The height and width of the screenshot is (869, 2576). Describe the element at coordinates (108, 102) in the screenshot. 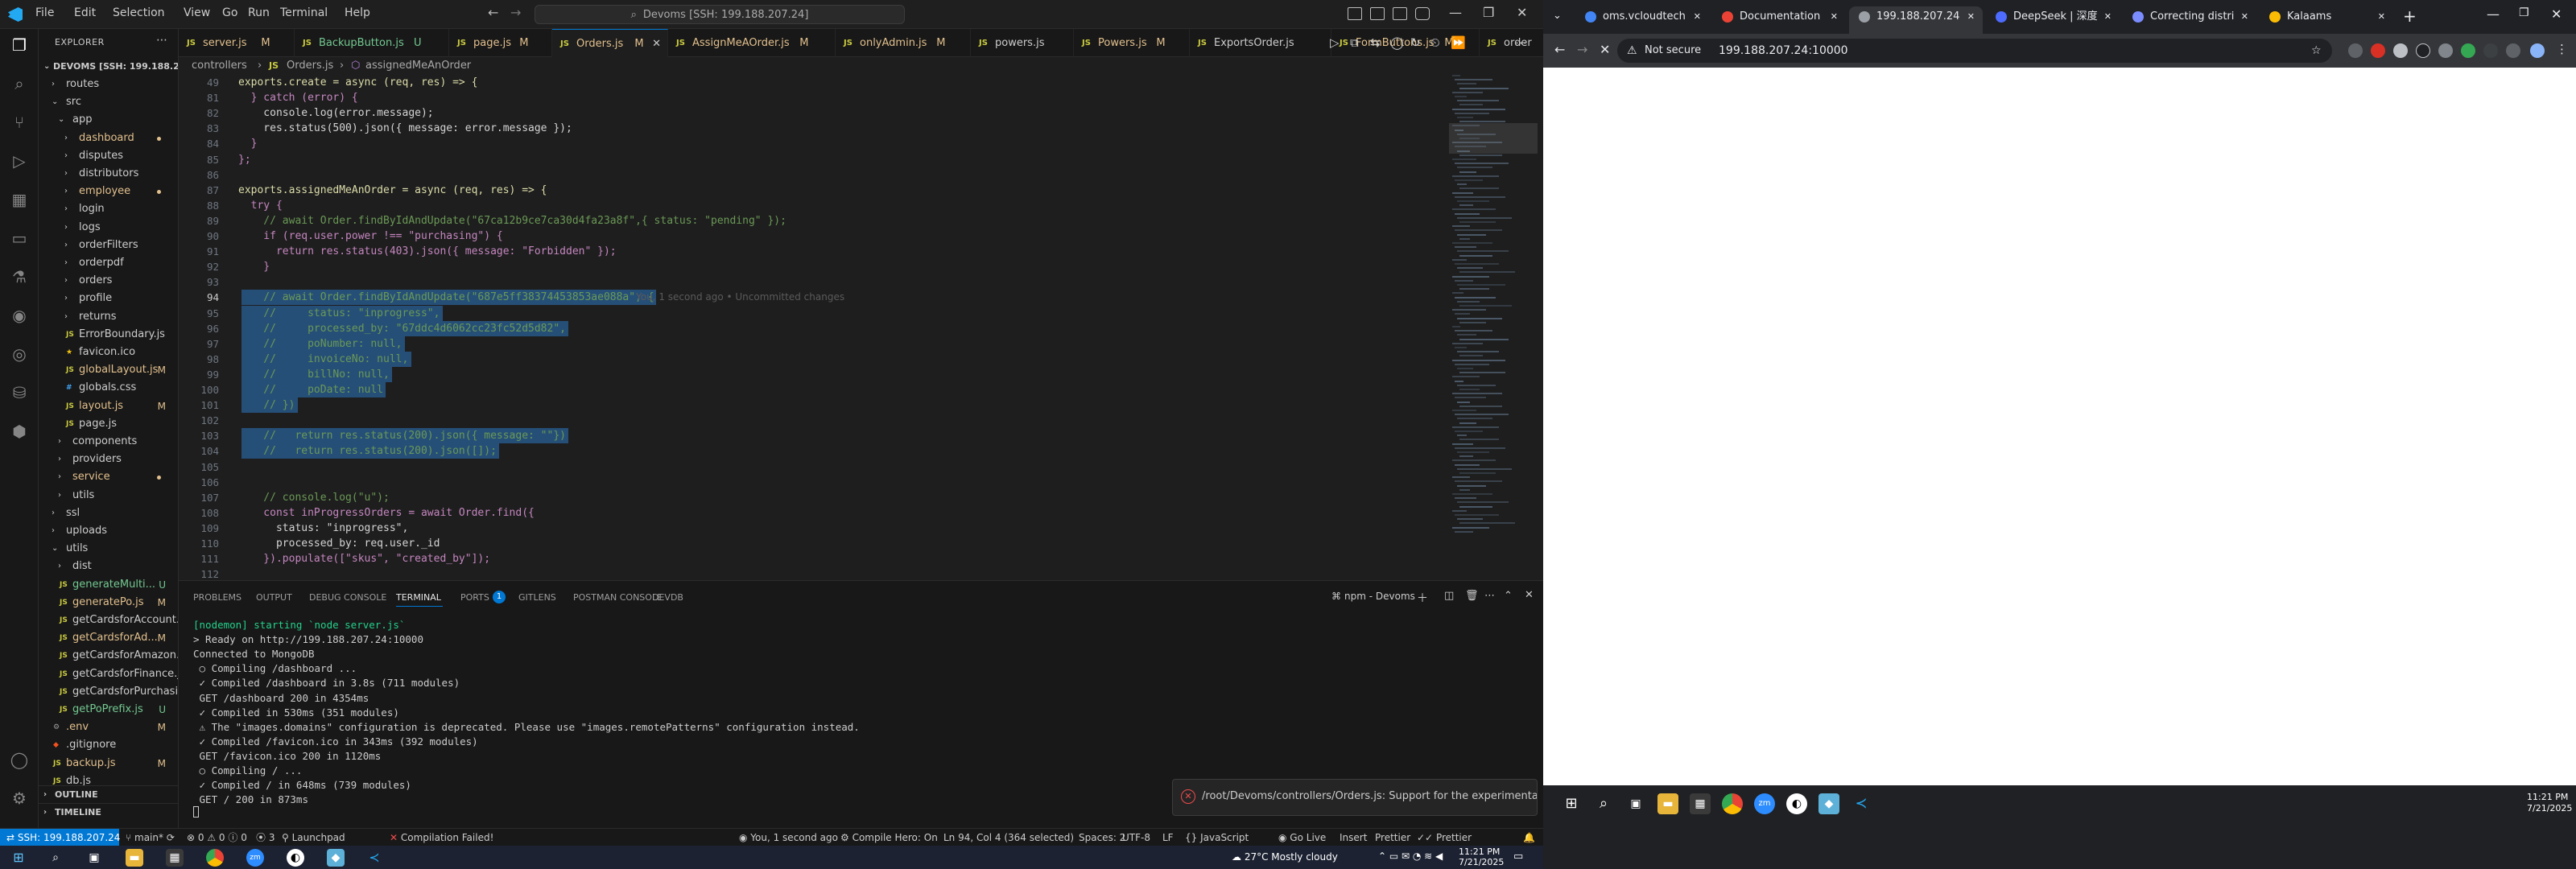

I see `folder-item: ⌄ src` at that location.